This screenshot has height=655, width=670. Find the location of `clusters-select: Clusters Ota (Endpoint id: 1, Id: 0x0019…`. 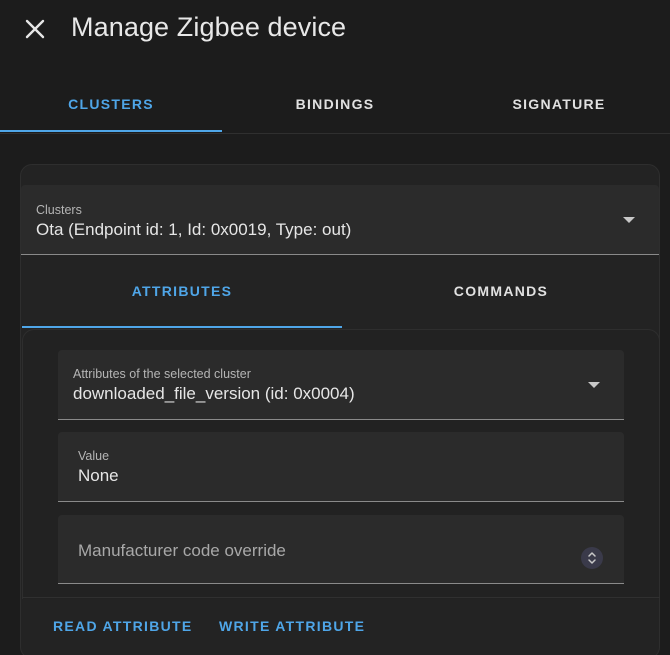

clusters-select: Clusters Ota (Endpoint id: 1, Id: 0x0019… is located at coordinates (340, 220).